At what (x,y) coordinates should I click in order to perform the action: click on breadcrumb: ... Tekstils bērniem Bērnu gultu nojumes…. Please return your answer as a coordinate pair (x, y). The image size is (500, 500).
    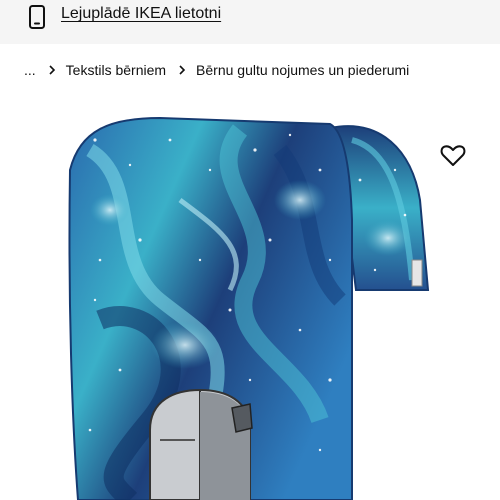
    Looking at the image, I should click on (216, 70).